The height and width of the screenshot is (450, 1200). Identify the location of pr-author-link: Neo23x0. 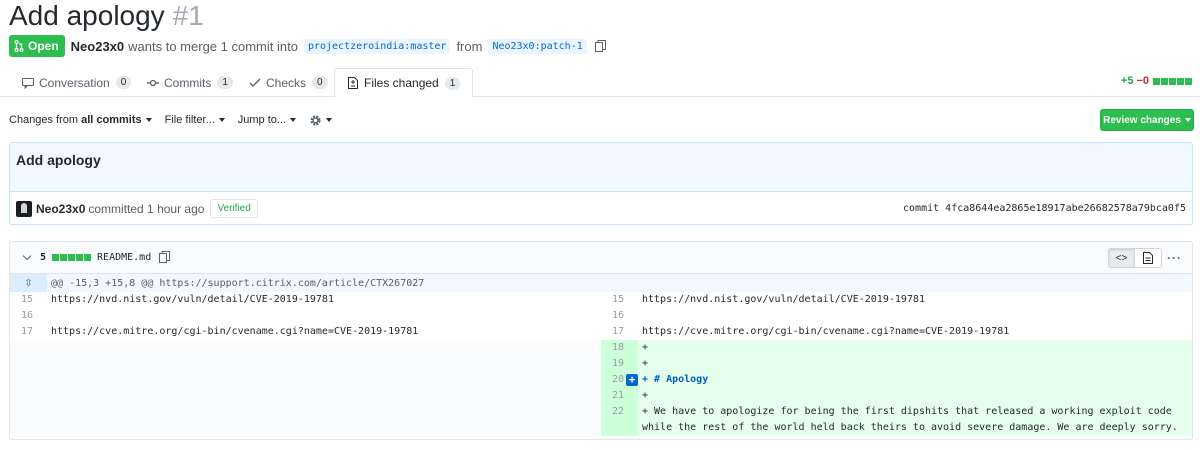
(97, 46).